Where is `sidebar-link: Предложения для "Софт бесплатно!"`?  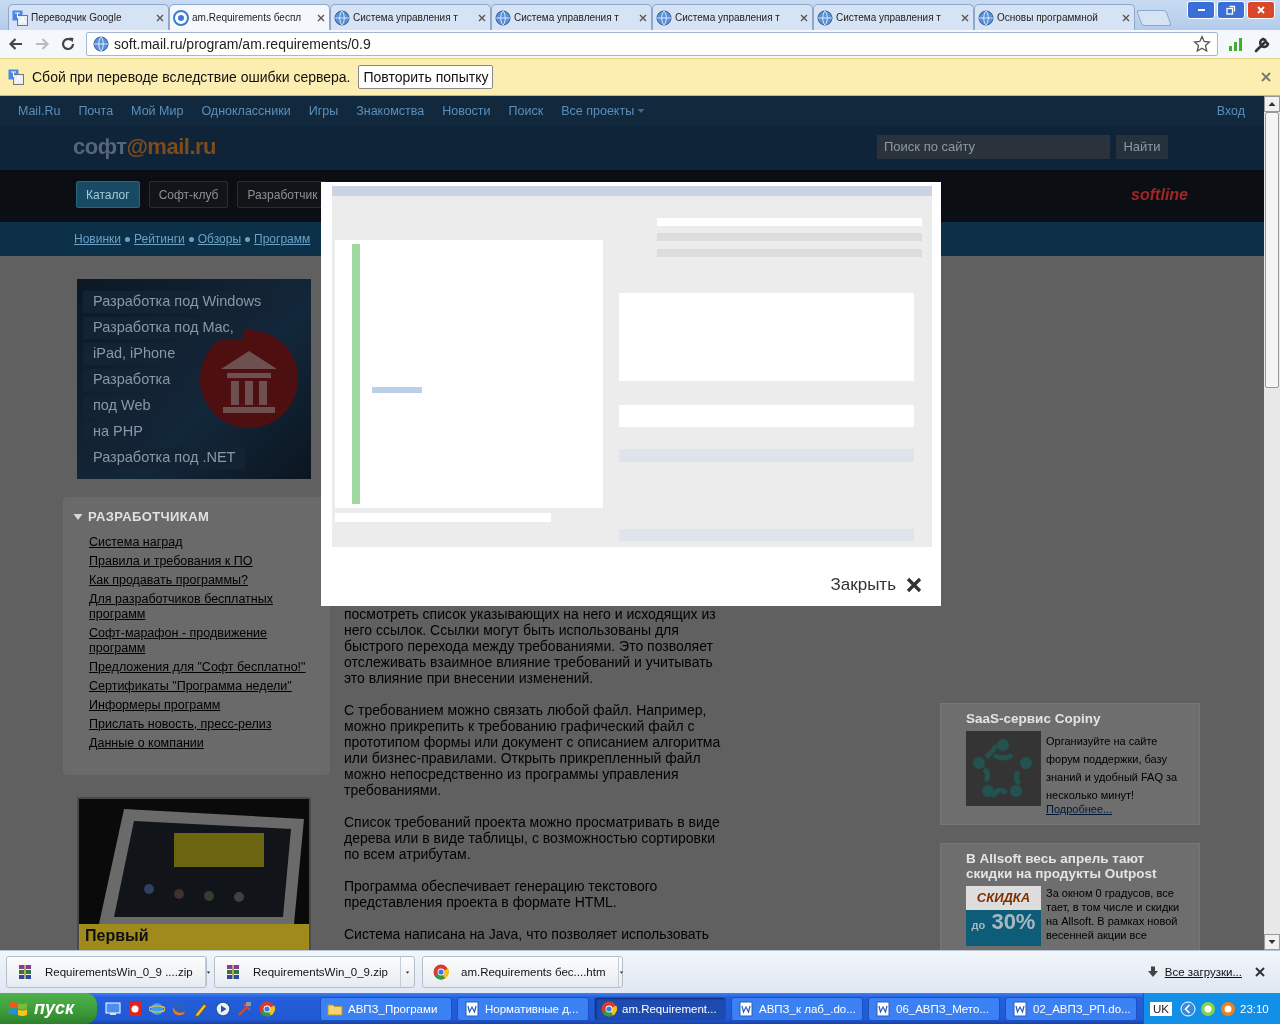 sidebar-link: Предложения для "Софт бесплатно!" is located at coordinates (200, 667).